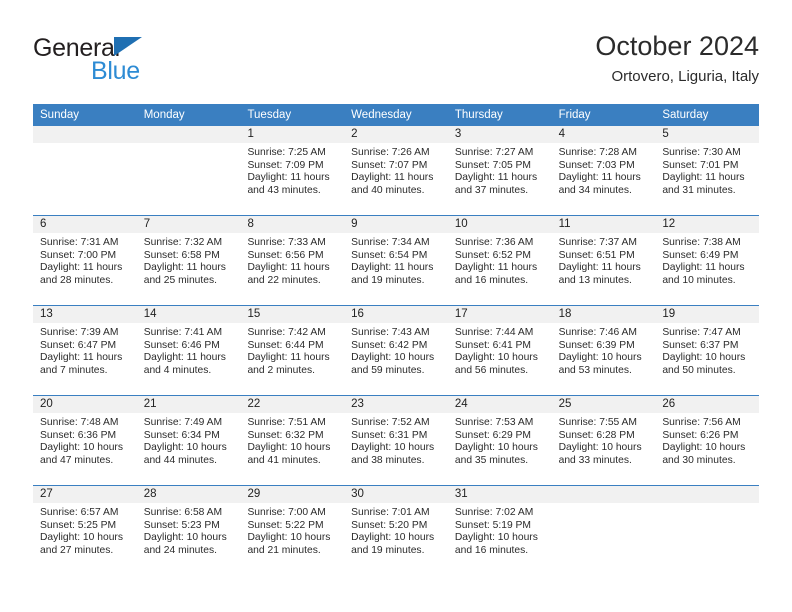 Image resolution: width=792 pixels, height=612 pixels. What do you see at coordinates (60, 115) in the screenshot?
I see `weekday-sunday: Sunday` at bounding box center [60, 115].